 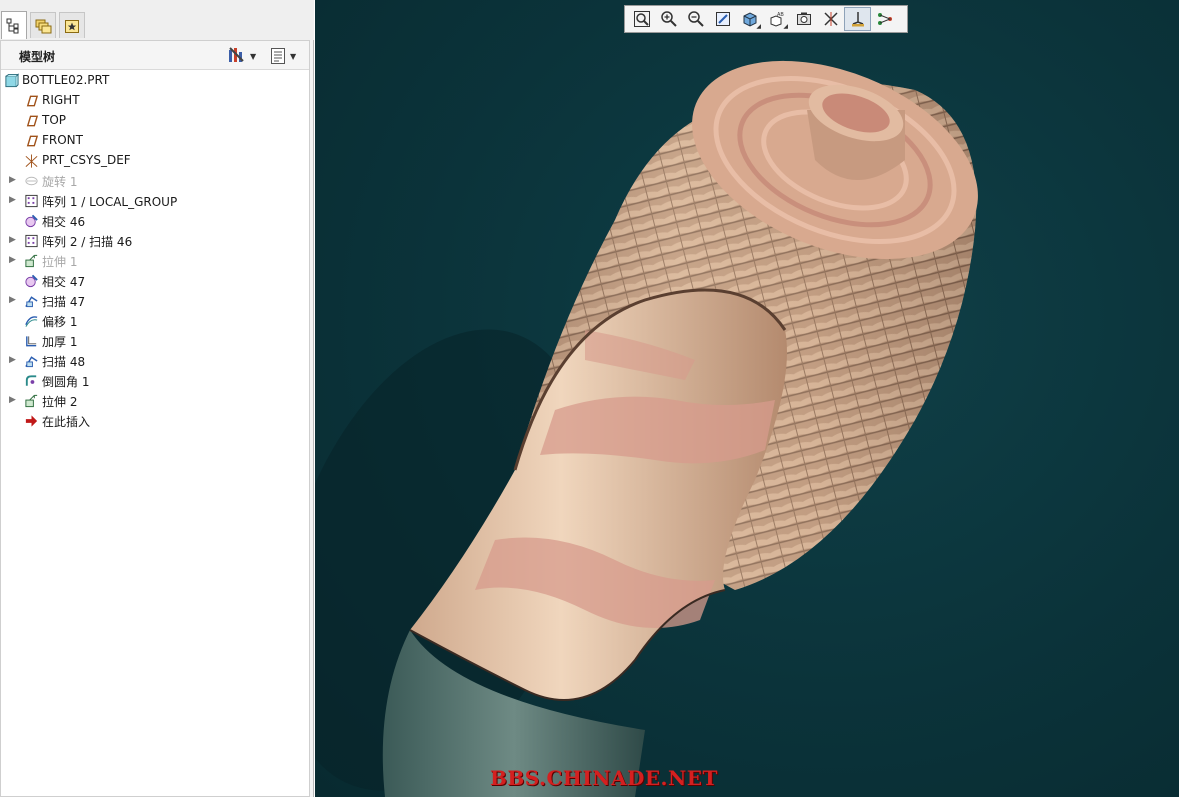 What do you see at coordinates (278, 56) in the screenshot?
I see `show-columns-icon` at bounding box center [278, 56].